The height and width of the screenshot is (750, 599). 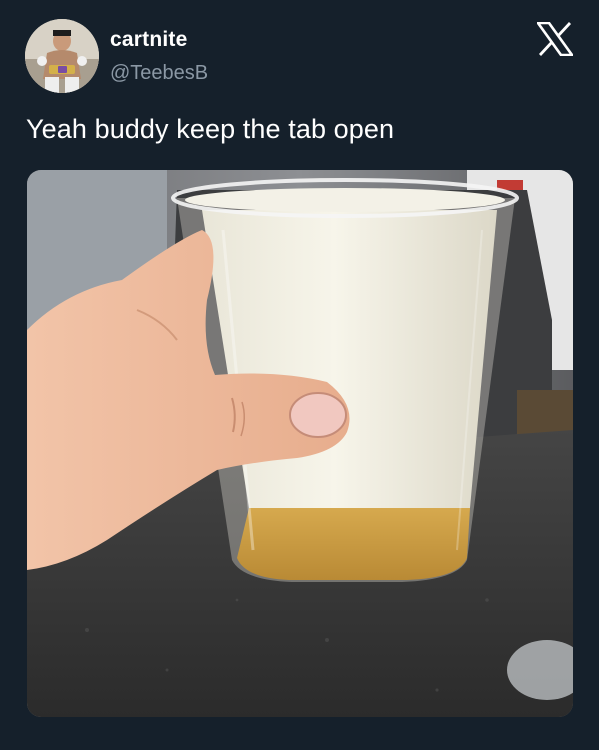 I want to click on x-logo-icon, so click(x=555, y=39).